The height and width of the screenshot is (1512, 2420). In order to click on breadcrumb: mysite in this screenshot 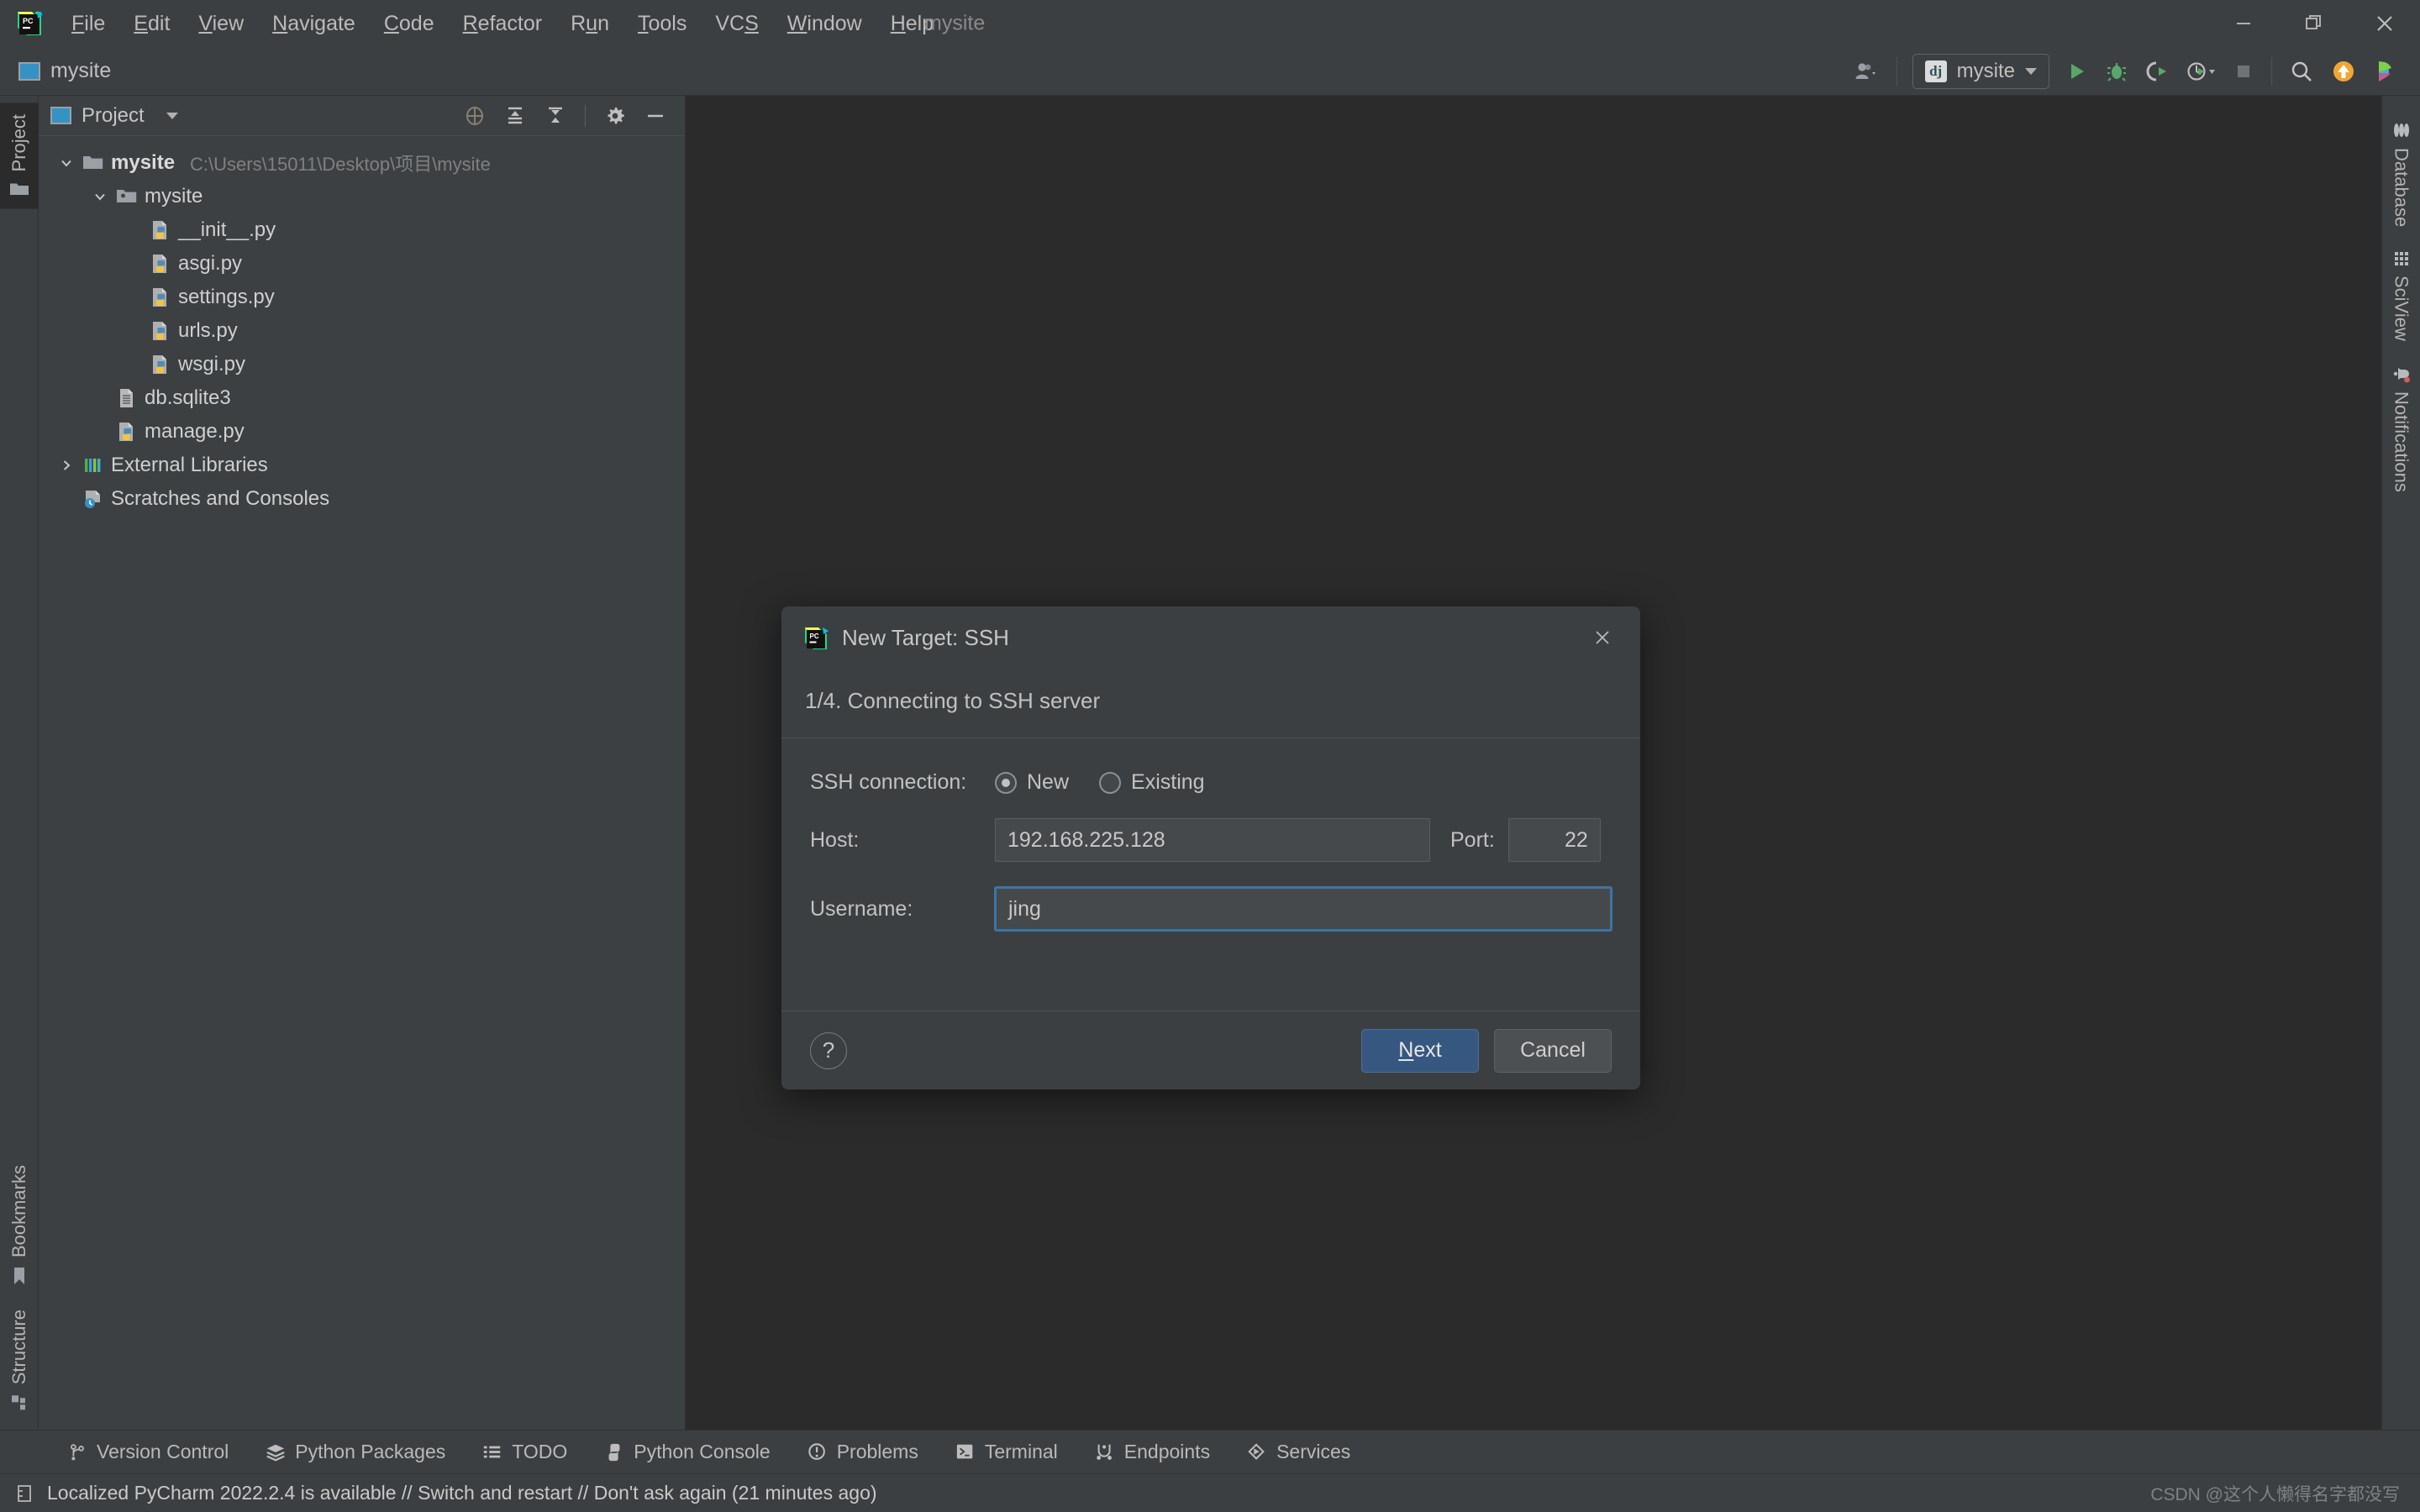, I will do `click(64, 71)`.